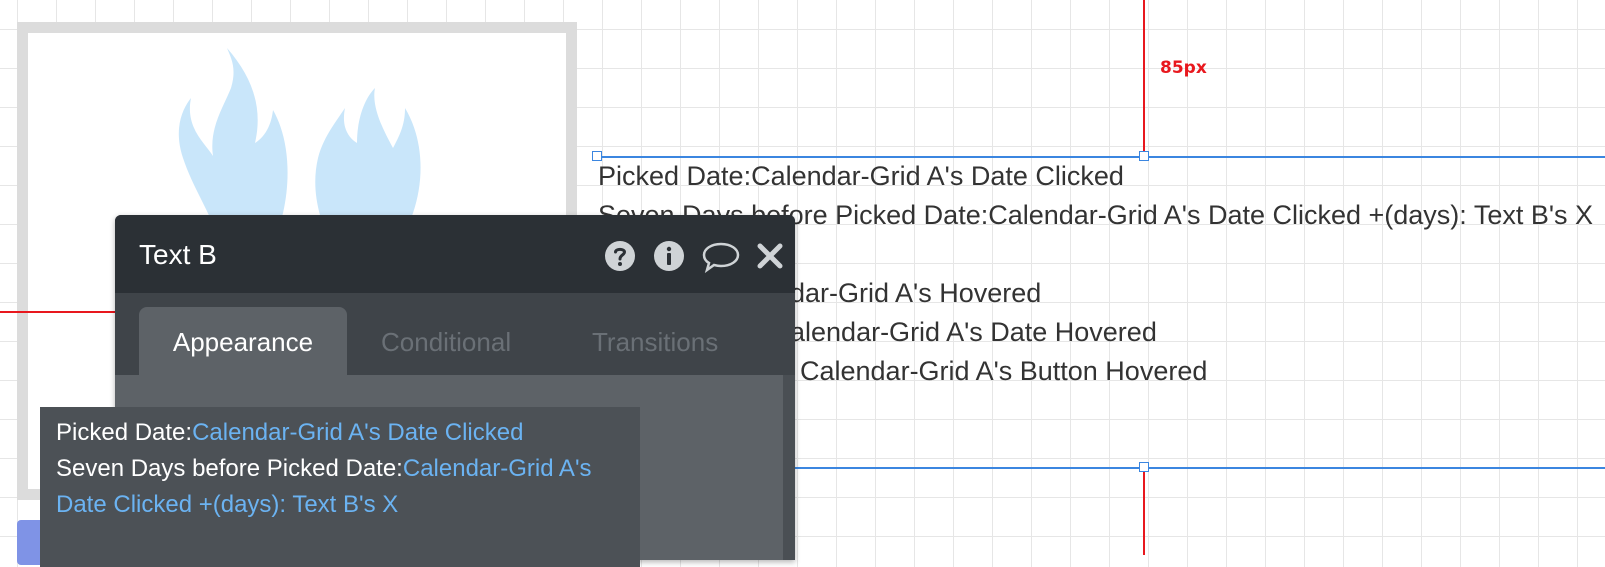 The width and height of the screenshot is (1605, 567). What do you see at coordinates (789, 467) in the screenshot?
I see `scrollbar` at bounding box center [789, 467].